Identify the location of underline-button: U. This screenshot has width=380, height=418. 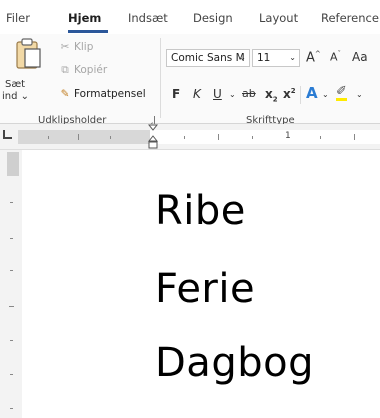
(217, 94).